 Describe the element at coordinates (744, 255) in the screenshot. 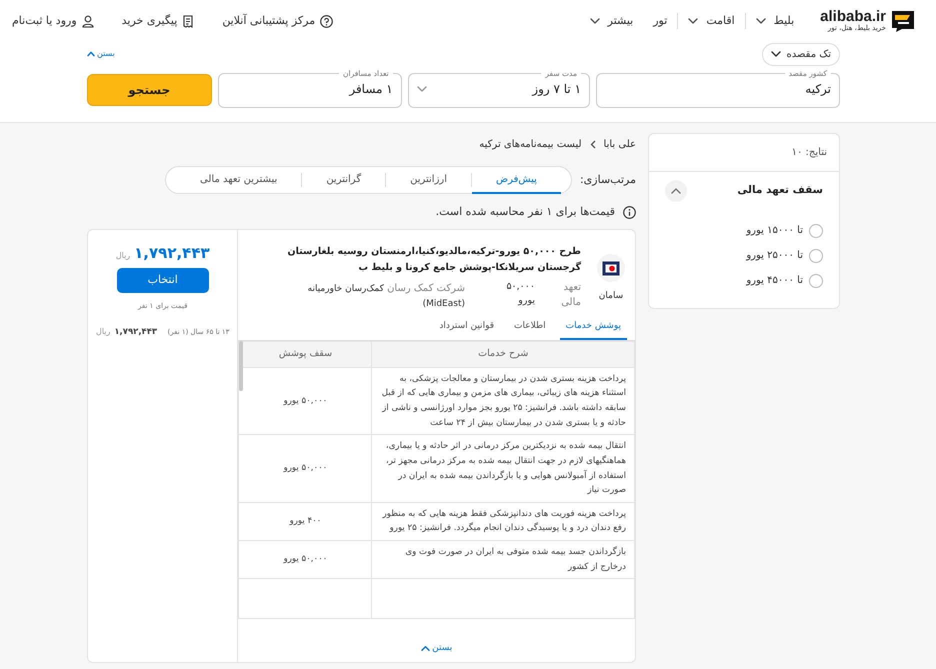

I see `radio-option: تا ۲۵۰۰۰ یورو` at that location.